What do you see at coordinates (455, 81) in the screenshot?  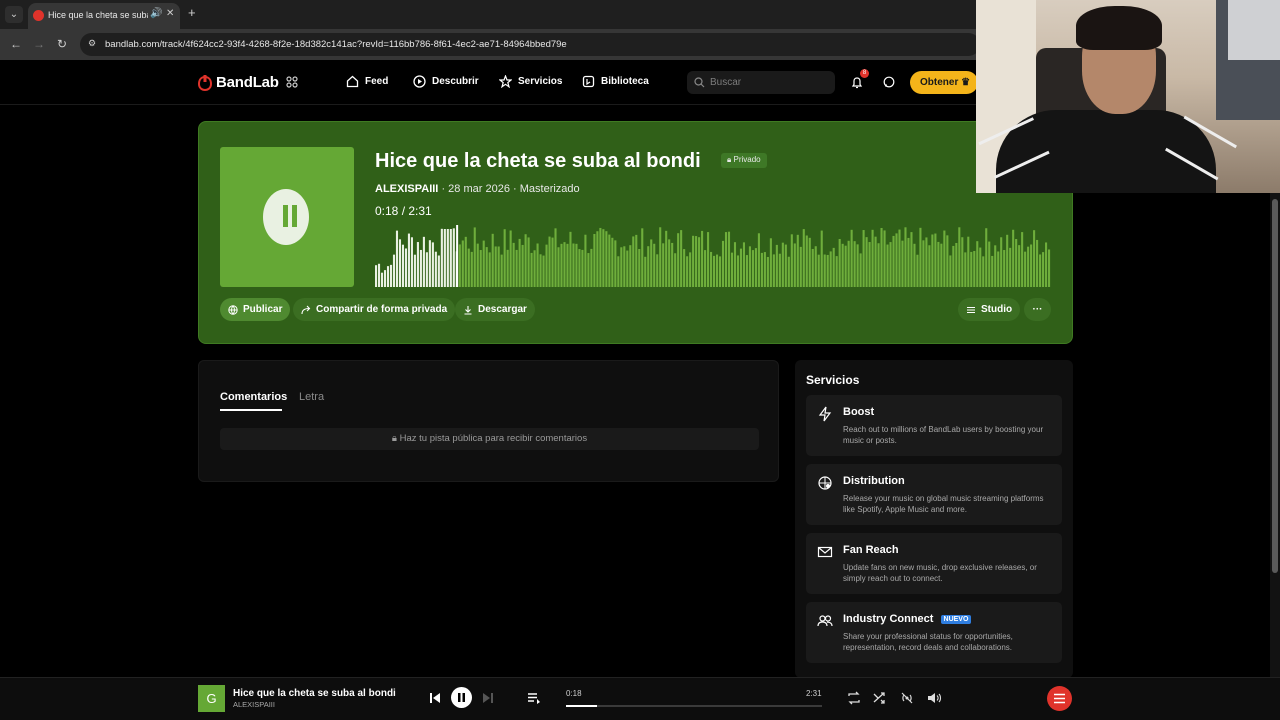 I see `nav-discover-label: Descubrir` at bounding box center [455, 81].